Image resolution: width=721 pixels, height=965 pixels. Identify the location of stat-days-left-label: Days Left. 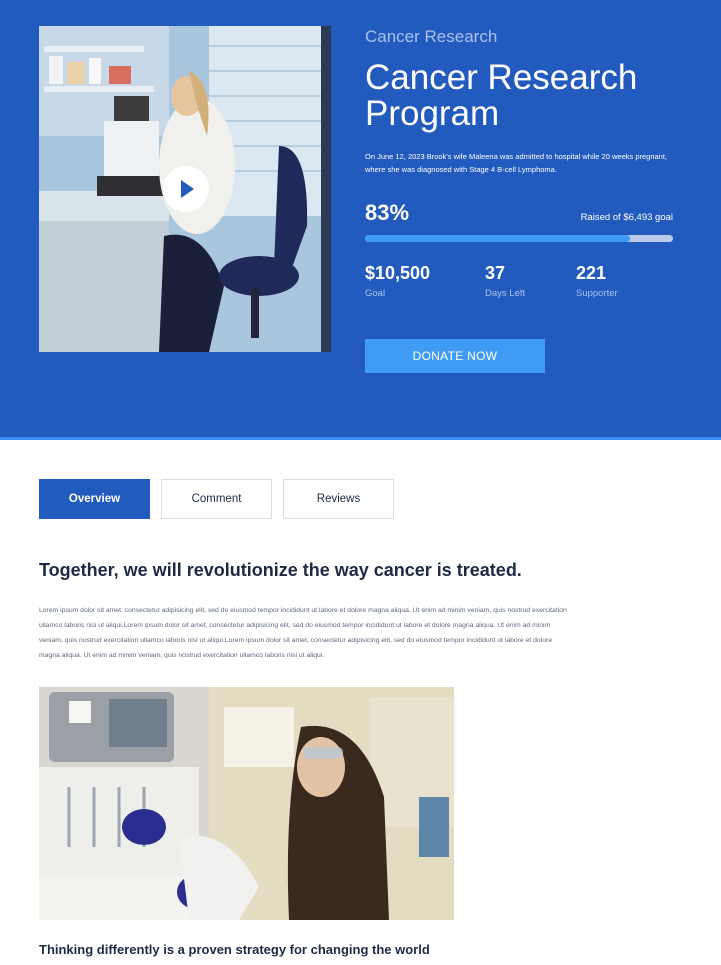
(505, 293).